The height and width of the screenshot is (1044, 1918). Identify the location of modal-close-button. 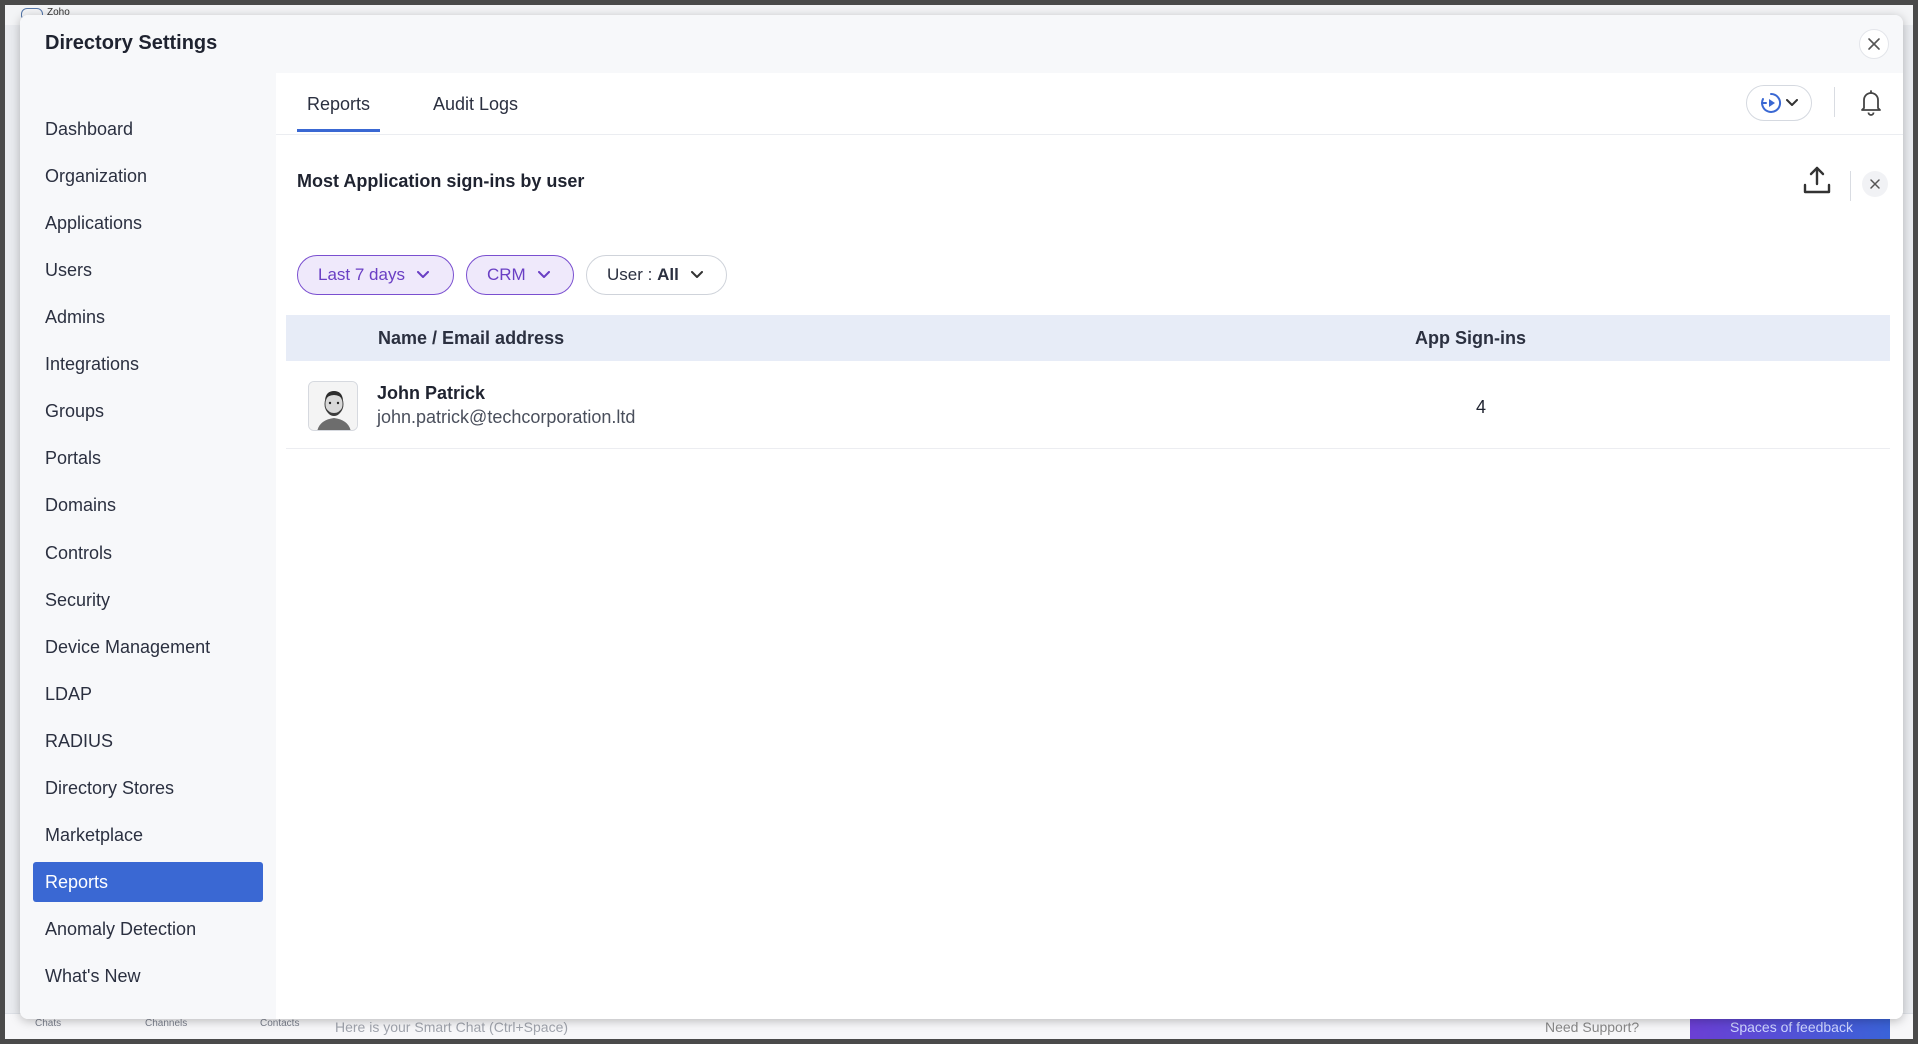
(1874, 44).